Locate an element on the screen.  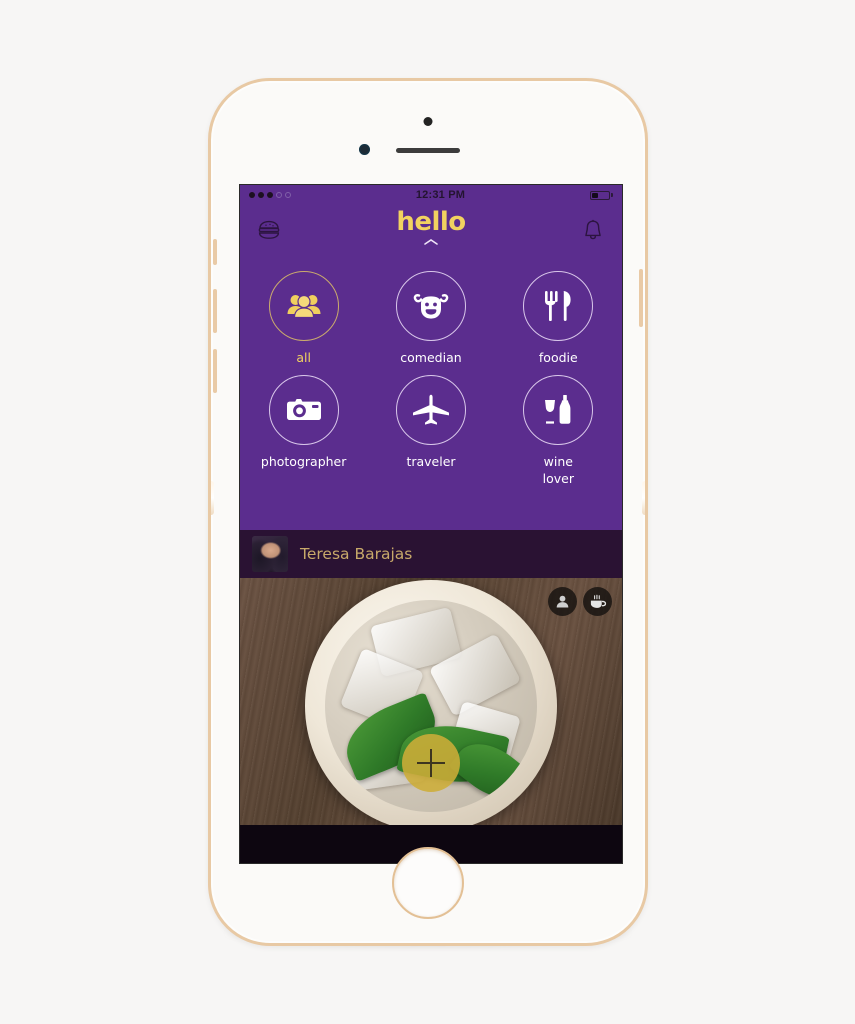
group-people-icon is located at coordinates (304, 306).